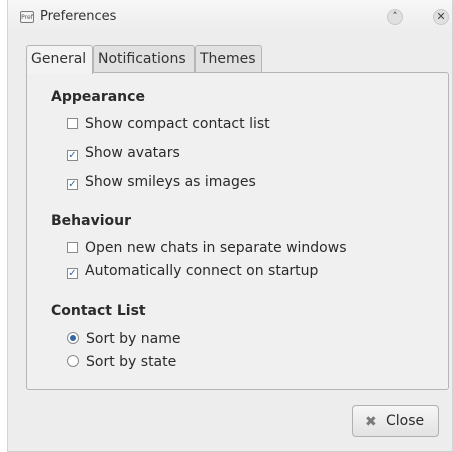 The image size is (453, 452). I want to click on show-avatars-option: ✓ Show avatars, so click(123, 153).